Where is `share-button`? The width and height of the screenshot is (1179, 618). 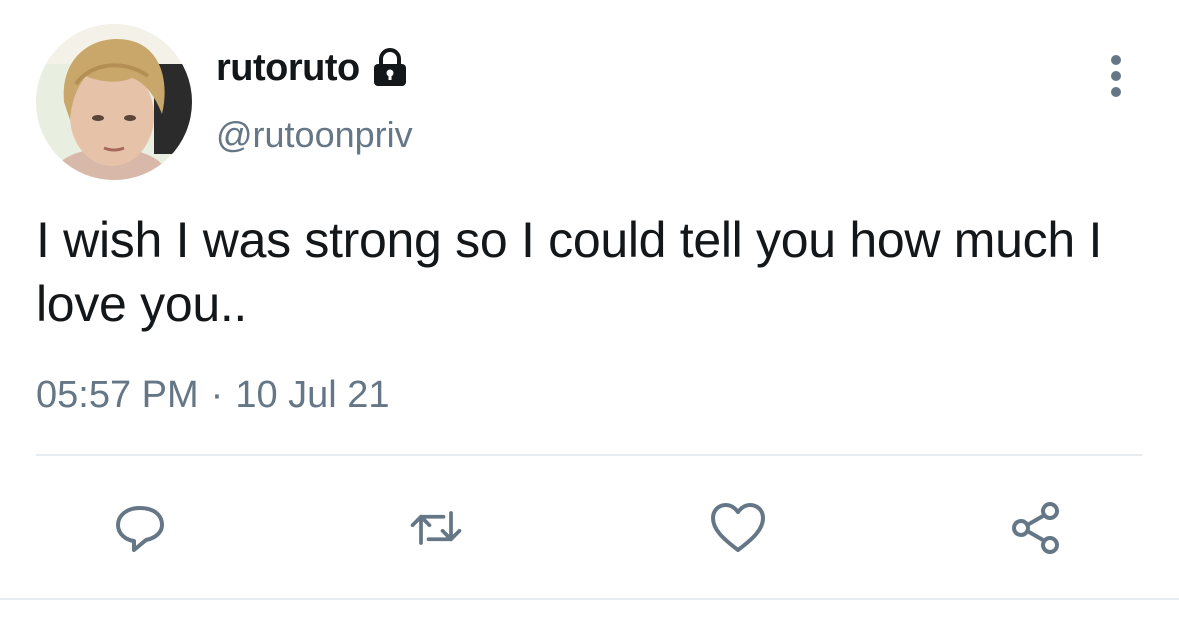 share-button is located at coordinates (1036, 528).